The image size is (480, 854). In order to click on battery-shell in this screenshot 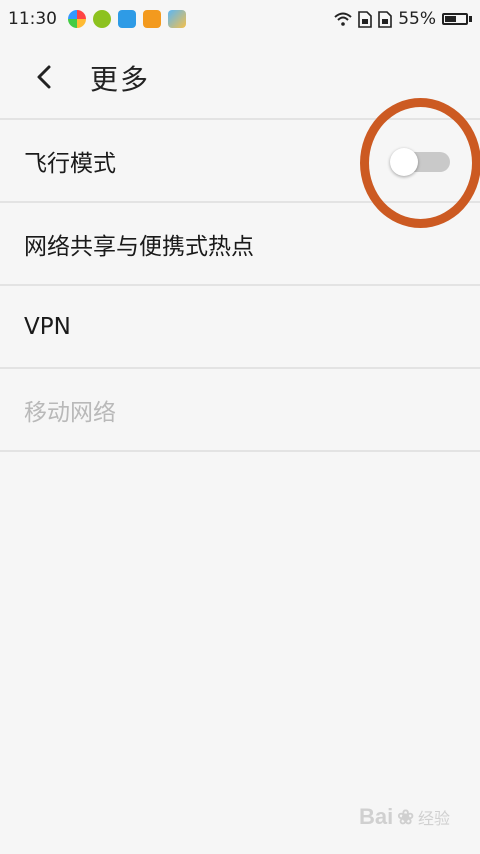, I will do `click(455, 19)`.